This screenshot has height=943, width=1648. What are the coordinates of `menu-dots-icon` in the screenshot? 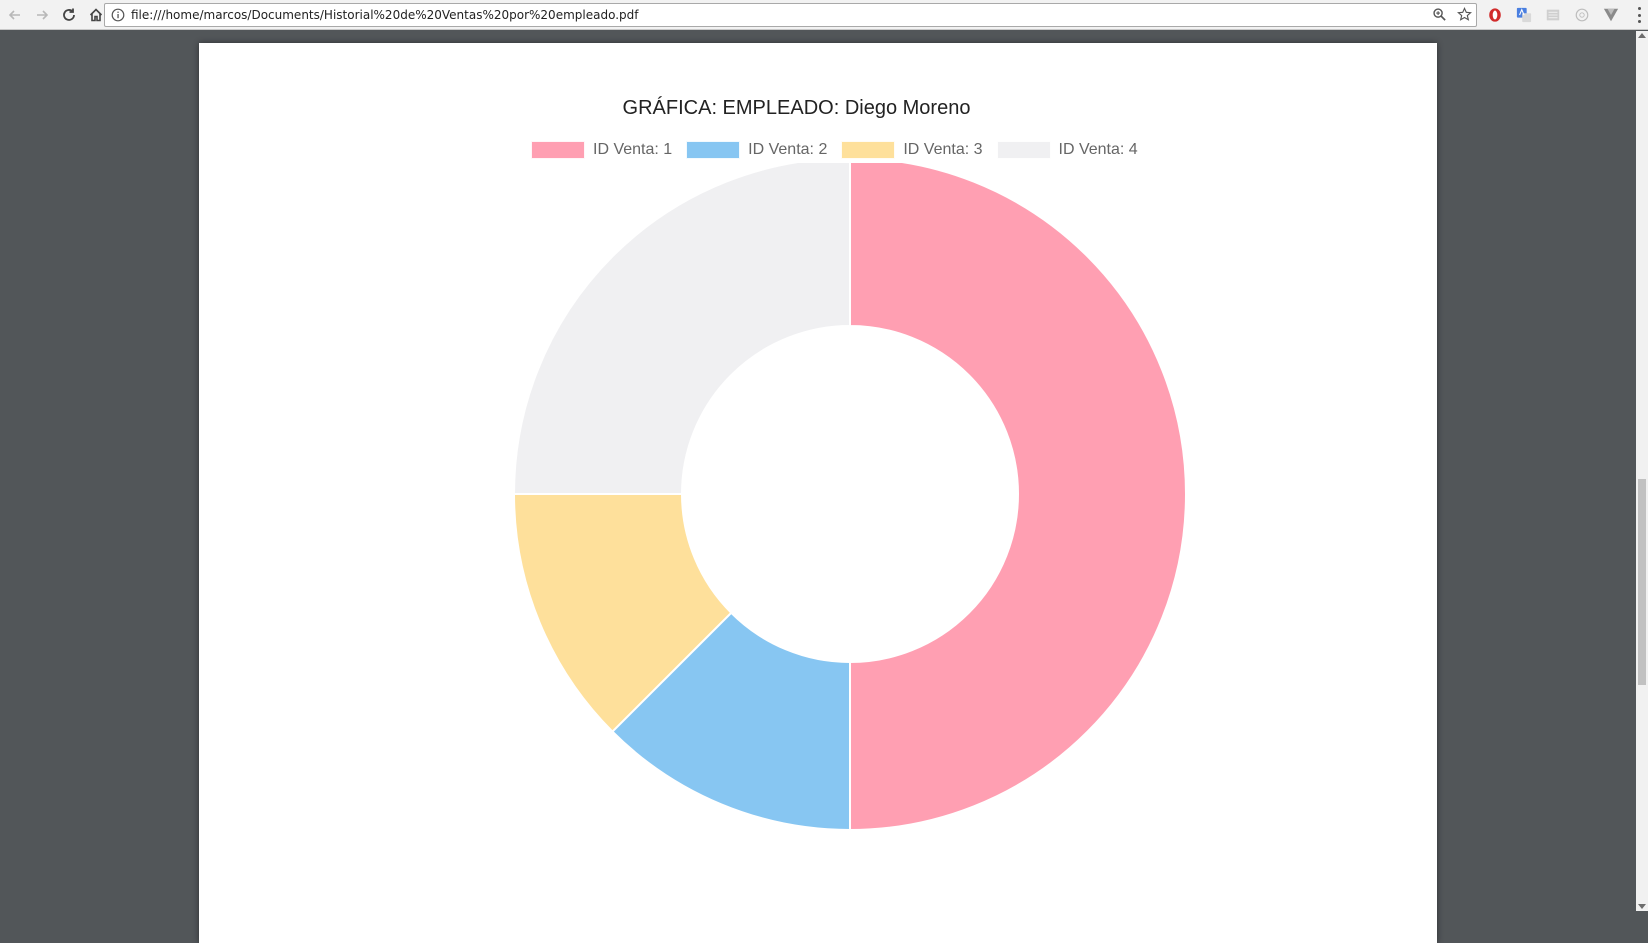 It's located at (1639, 15).